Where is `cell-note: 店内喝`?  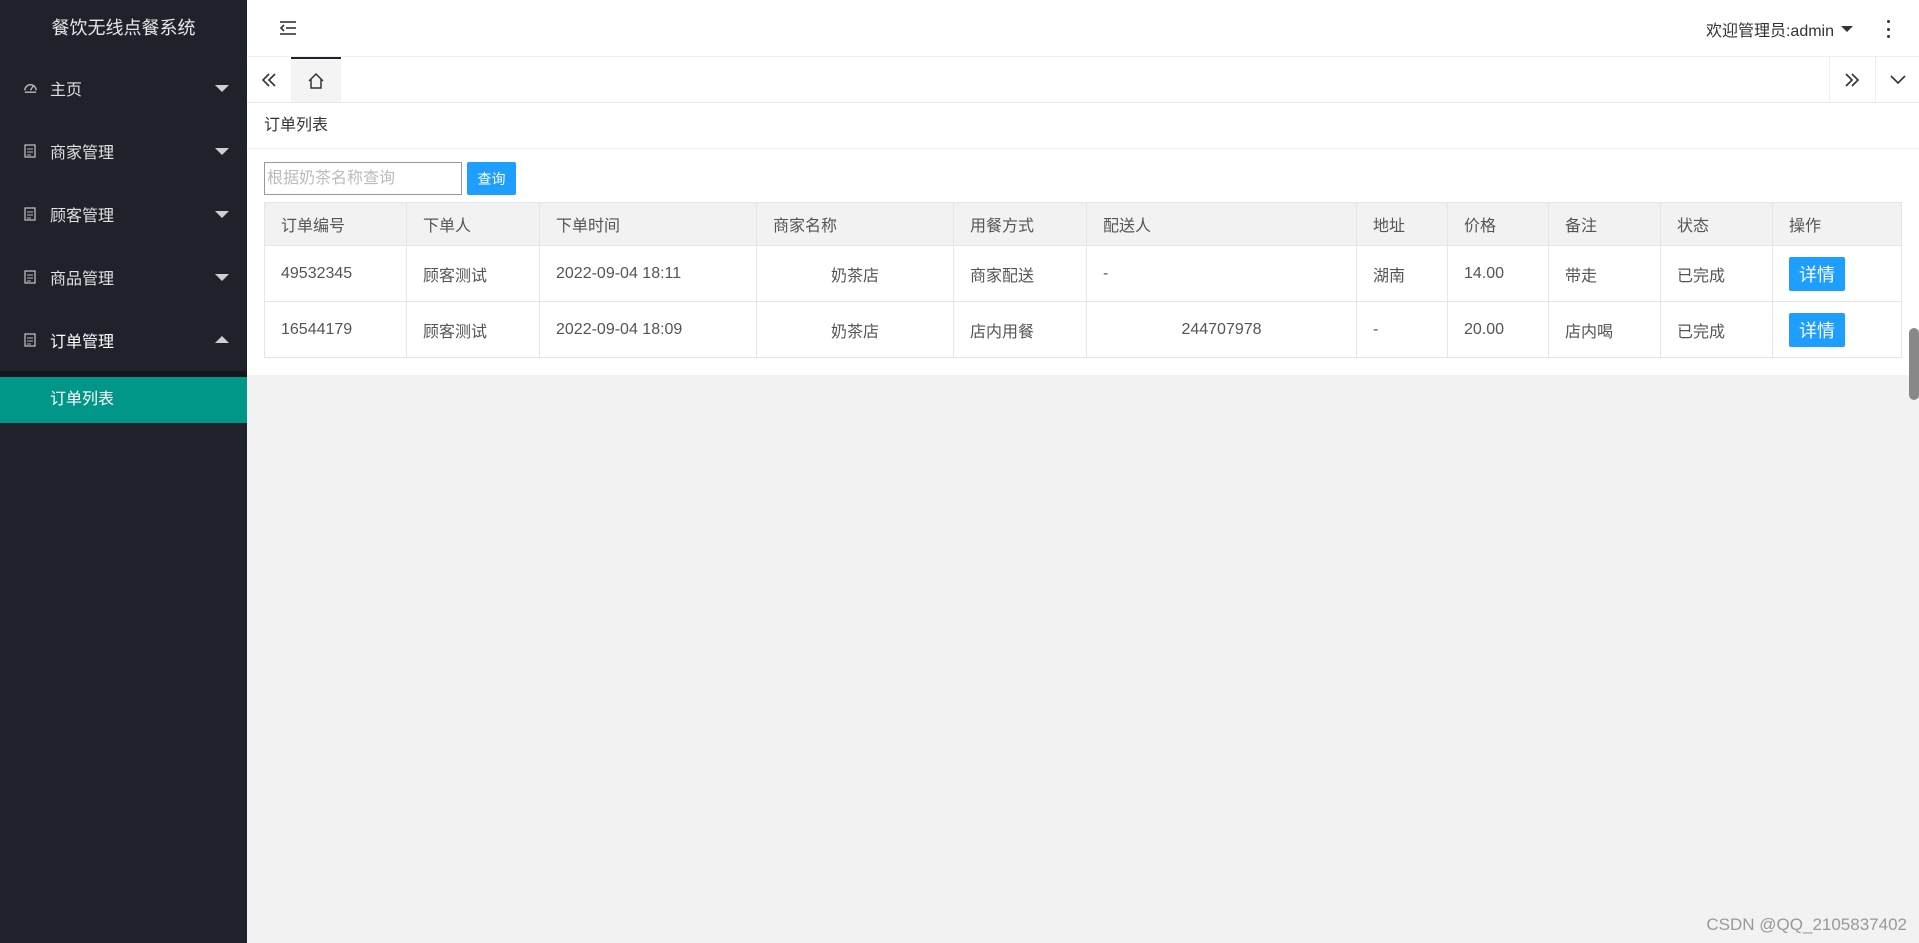
cell-note: 店内喝 is located at coordinates (1604, 329).